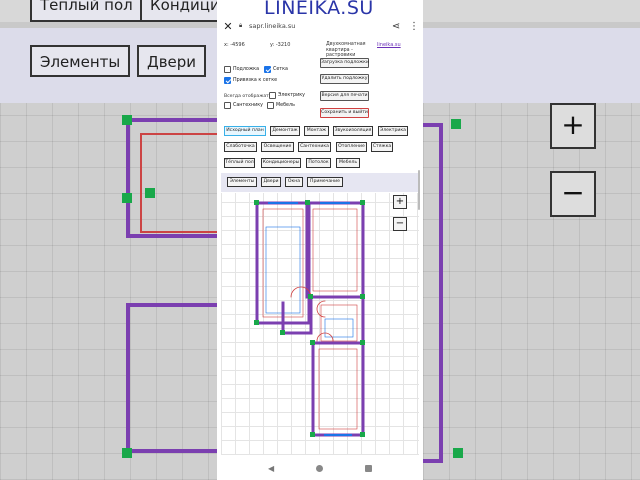  Describe the element at coordinates (280, 45) in the screenshot. I see `y-coordinate: y: -3210` at that location.